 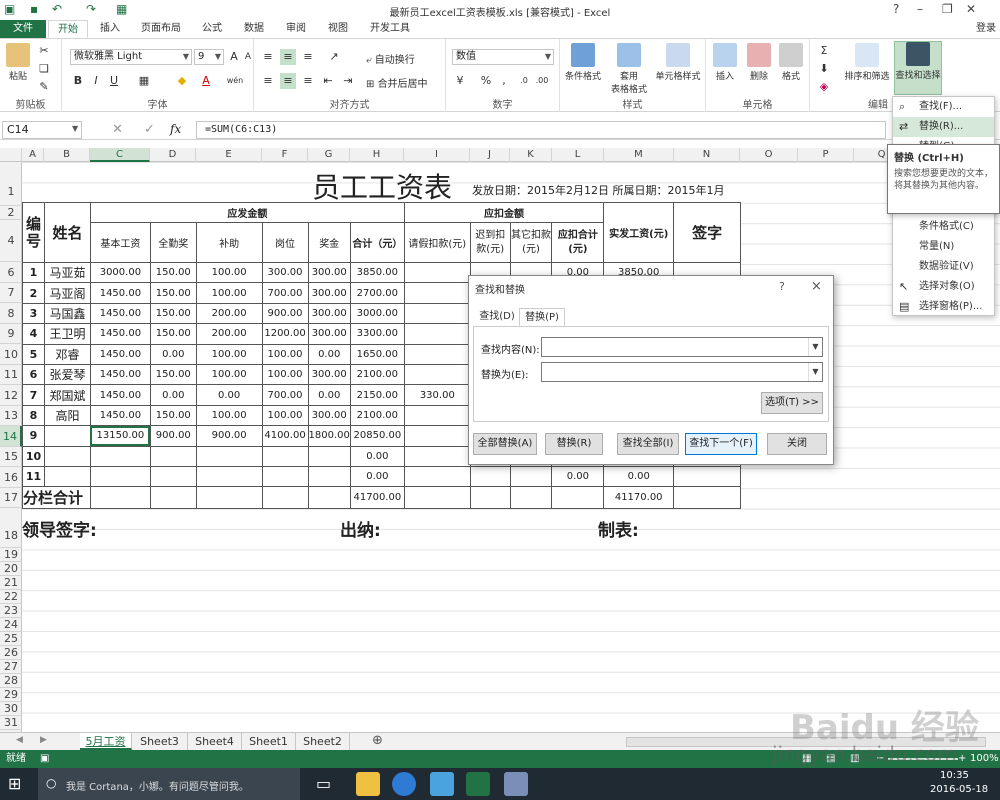 What do you see at coordinates (11, 625) in the screenshot?
I see `row-header: 24` at bounding box center [11, 625].